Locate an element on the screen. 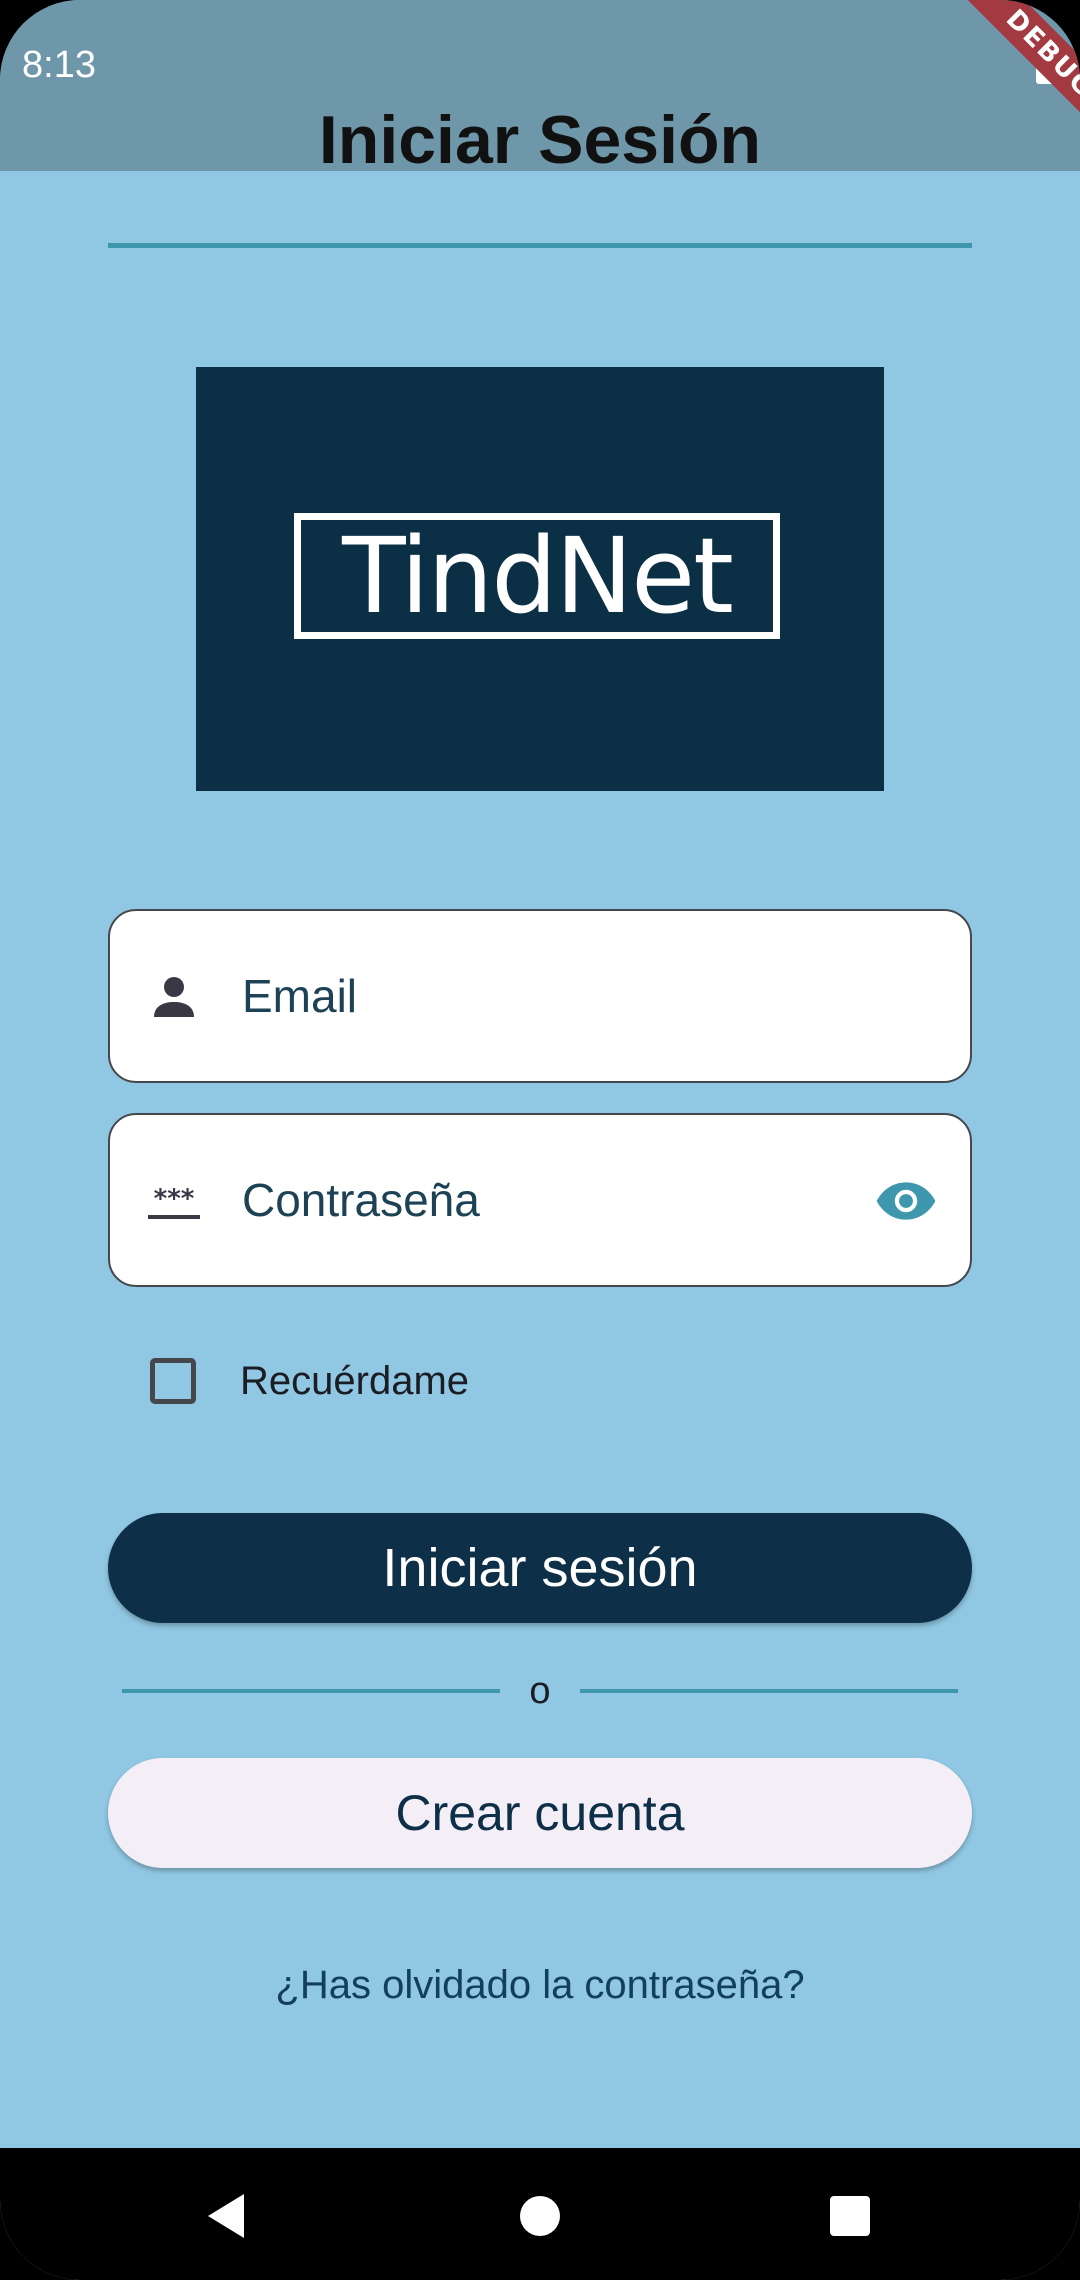 The width and height of the screenshot is (1080, 2280). logo-frame: TindNet is located at coordinates (537, 576).